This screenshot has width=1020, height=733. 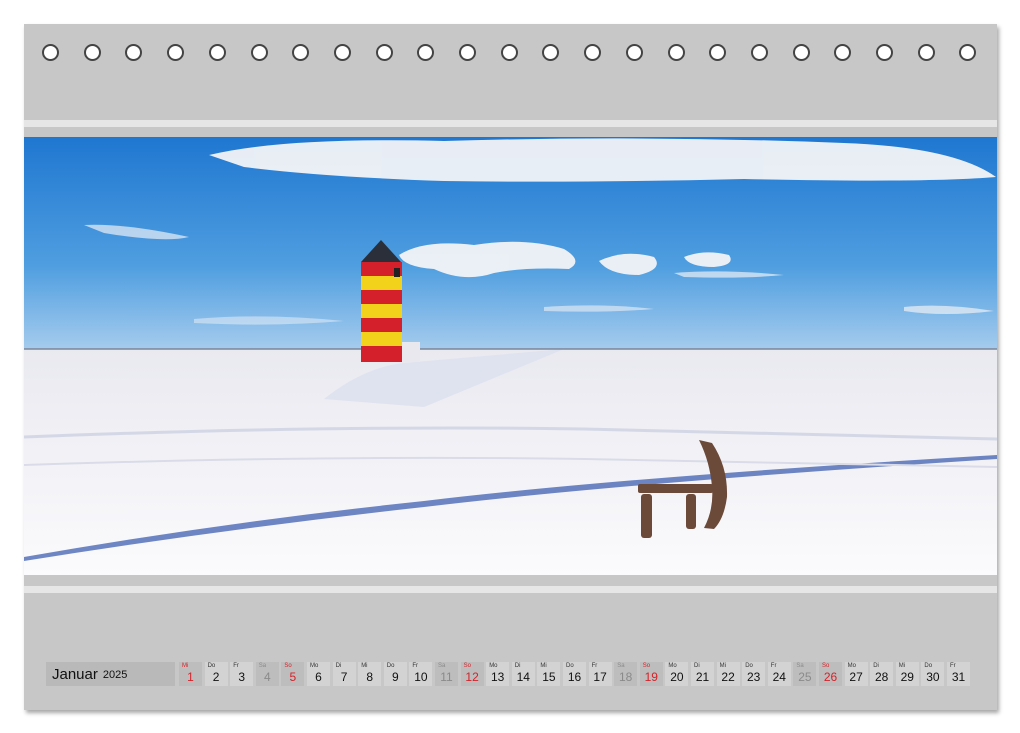 I want to click on day-number: 14, so click(x=523, y=677).